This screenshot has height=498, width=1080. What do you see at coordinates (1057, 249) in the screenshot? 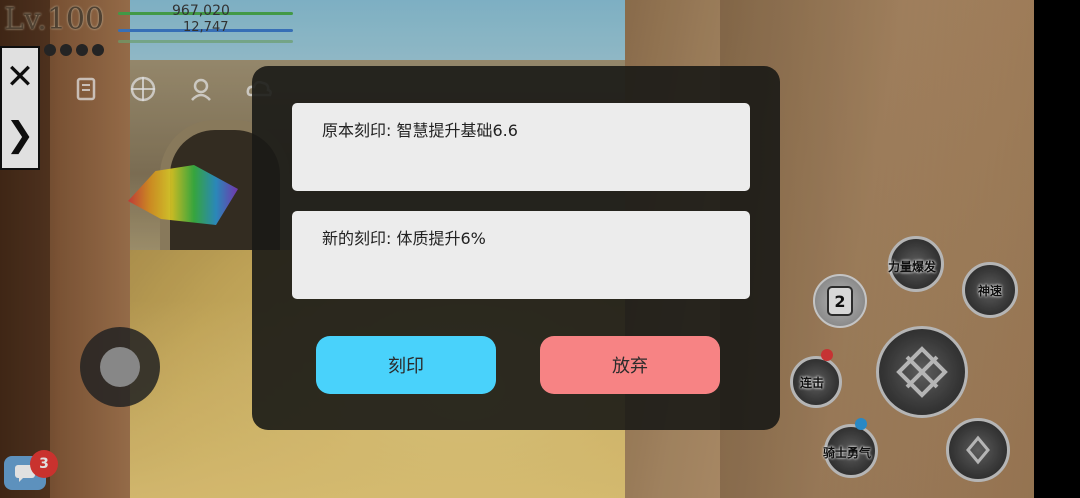
I see `screen-edge-bar` at bounding box center [1057, 249].